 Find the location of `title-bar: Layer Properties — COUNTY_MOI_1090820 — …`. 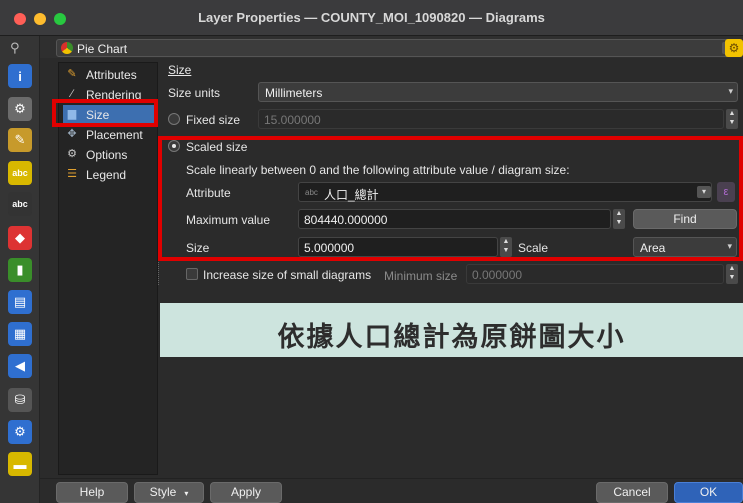

title-bar: Layer Properties — COUNTY_MOI_1090820 — … is located at coordinates (371, 18).